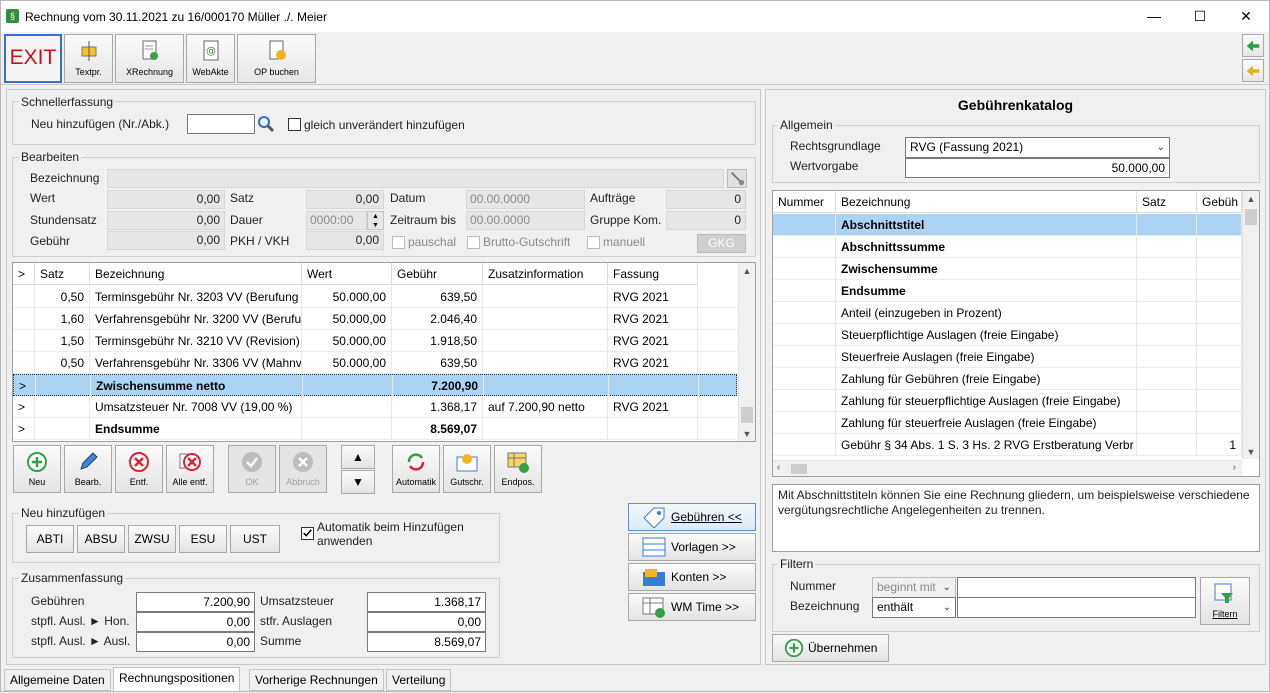 Image resolution: width=1270 pixels, height=693 pixels. I want to click on katalog-row: Endsumme, so click(1007, 291).